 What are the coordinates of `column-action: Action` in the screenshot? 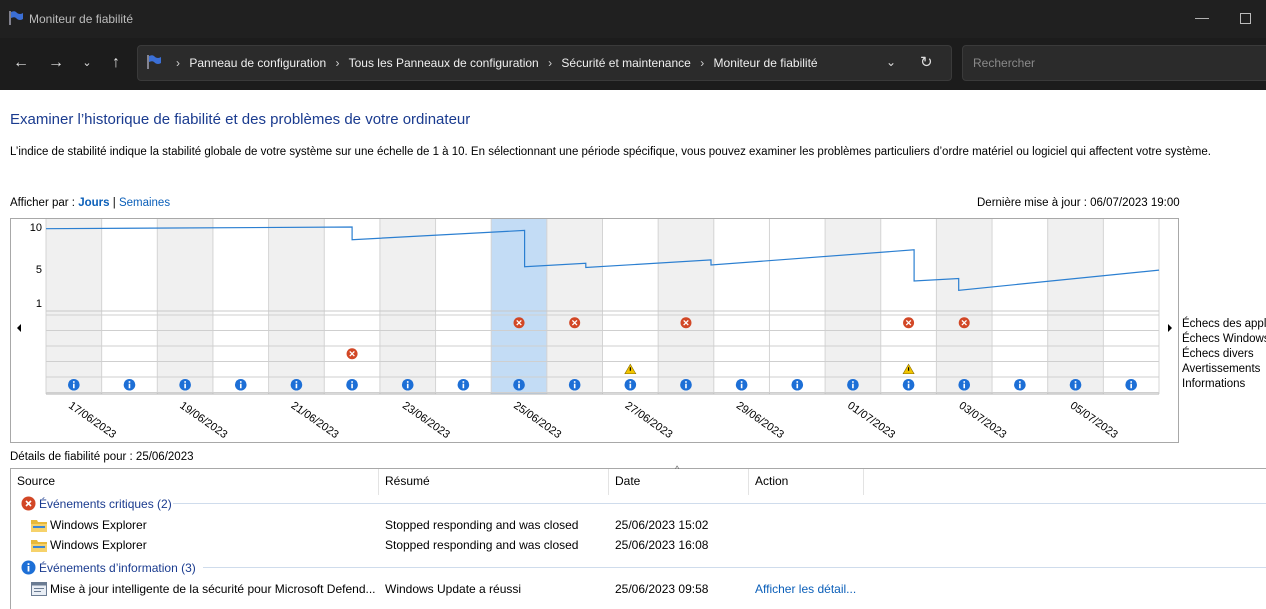 It's located at (806, 482).